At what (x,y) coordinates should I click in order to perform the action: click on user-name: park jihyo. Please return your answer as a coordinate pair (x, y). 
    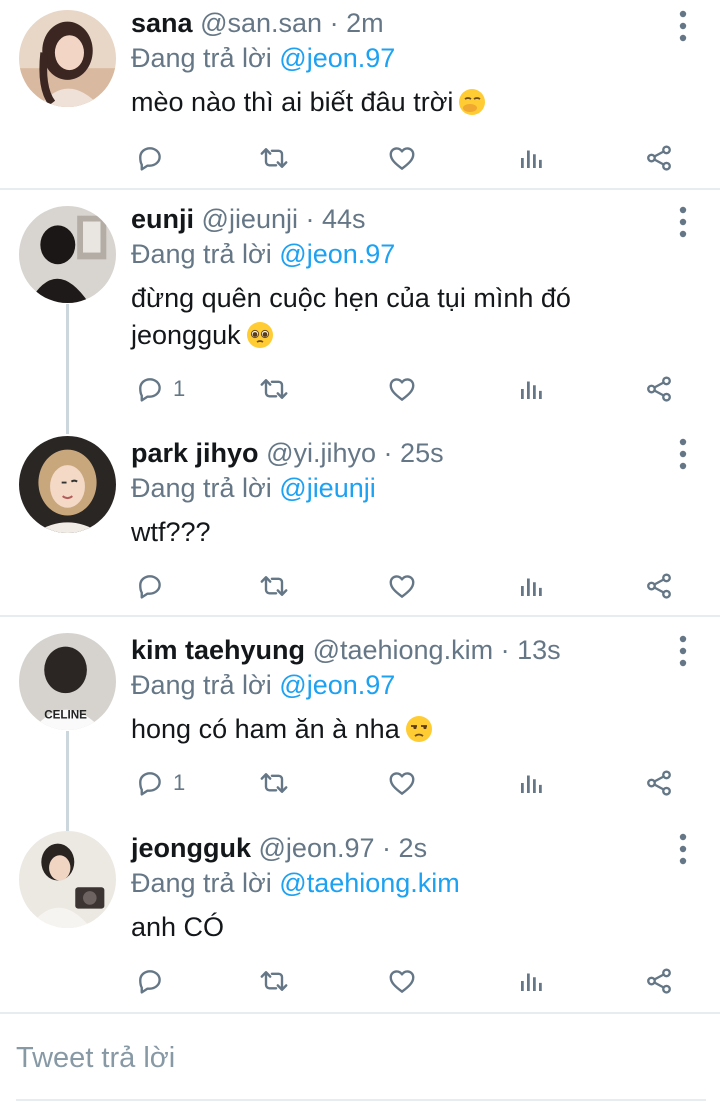
    Looking at the image, I should click on (195, 453).